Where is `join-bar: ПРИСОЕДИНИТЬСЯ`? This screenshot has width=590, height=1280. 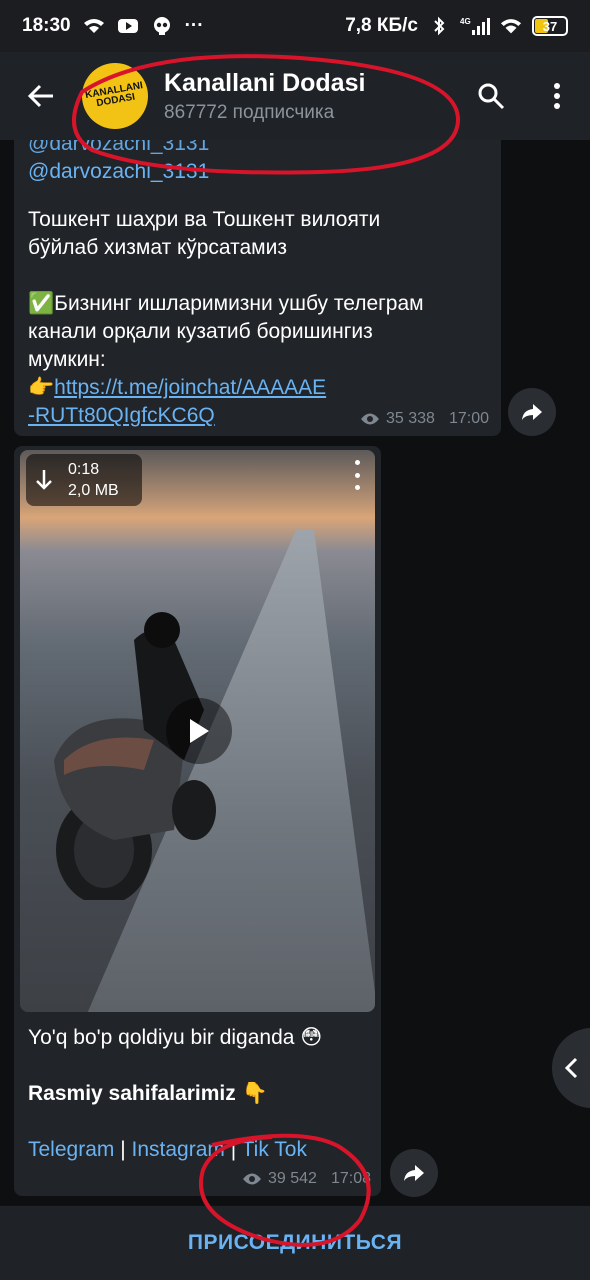 join-bar: ПРИСОЕДИНИТЬСЯ is located at coordinates (295, 1242).